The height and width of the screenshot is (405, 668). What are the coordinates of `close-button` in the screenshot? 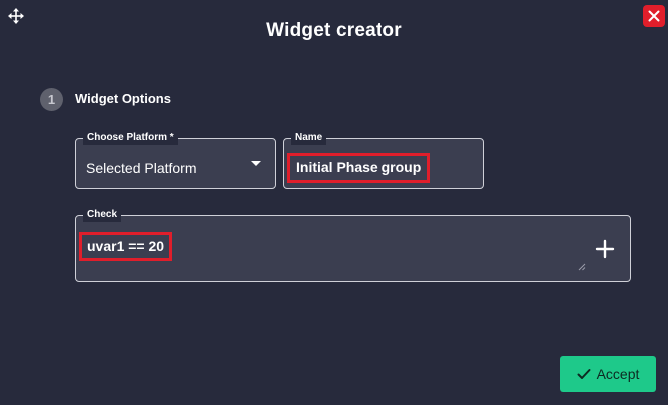 It's located at (654, 16).